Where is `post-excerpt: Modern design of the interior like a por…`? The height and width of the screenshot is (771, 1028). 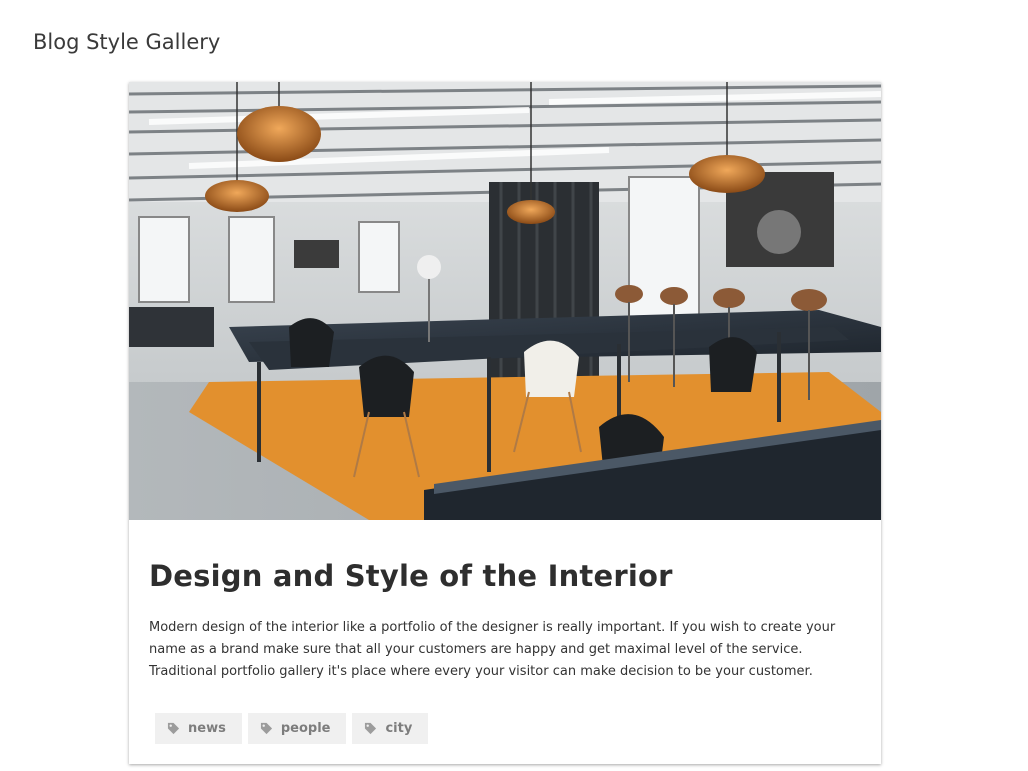 post-excerpt: Modern design of the interior like a por… is located at coordinates (492, 649).